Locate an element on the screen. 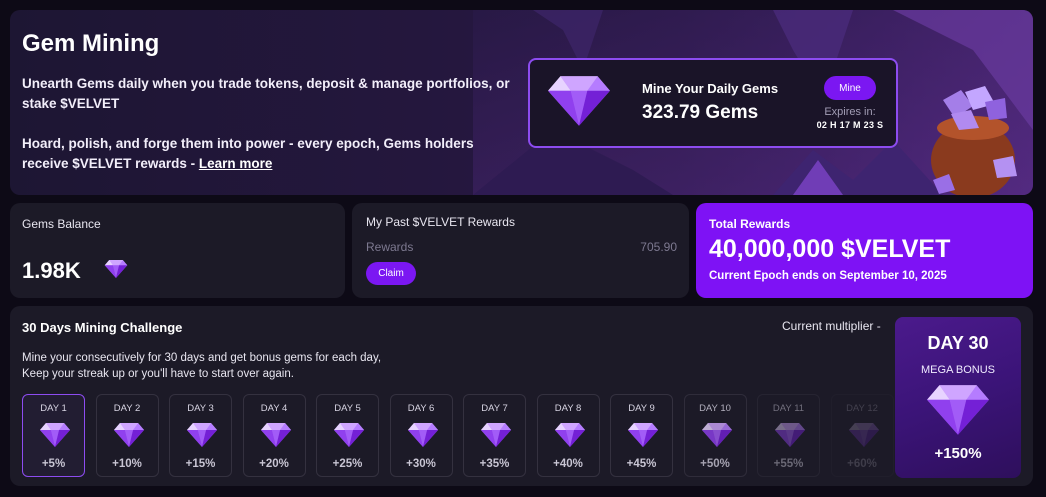 The image size is (1046, 497). expires-countdown: 02 H 17 M 23 S is located at coordinates (850, 125).